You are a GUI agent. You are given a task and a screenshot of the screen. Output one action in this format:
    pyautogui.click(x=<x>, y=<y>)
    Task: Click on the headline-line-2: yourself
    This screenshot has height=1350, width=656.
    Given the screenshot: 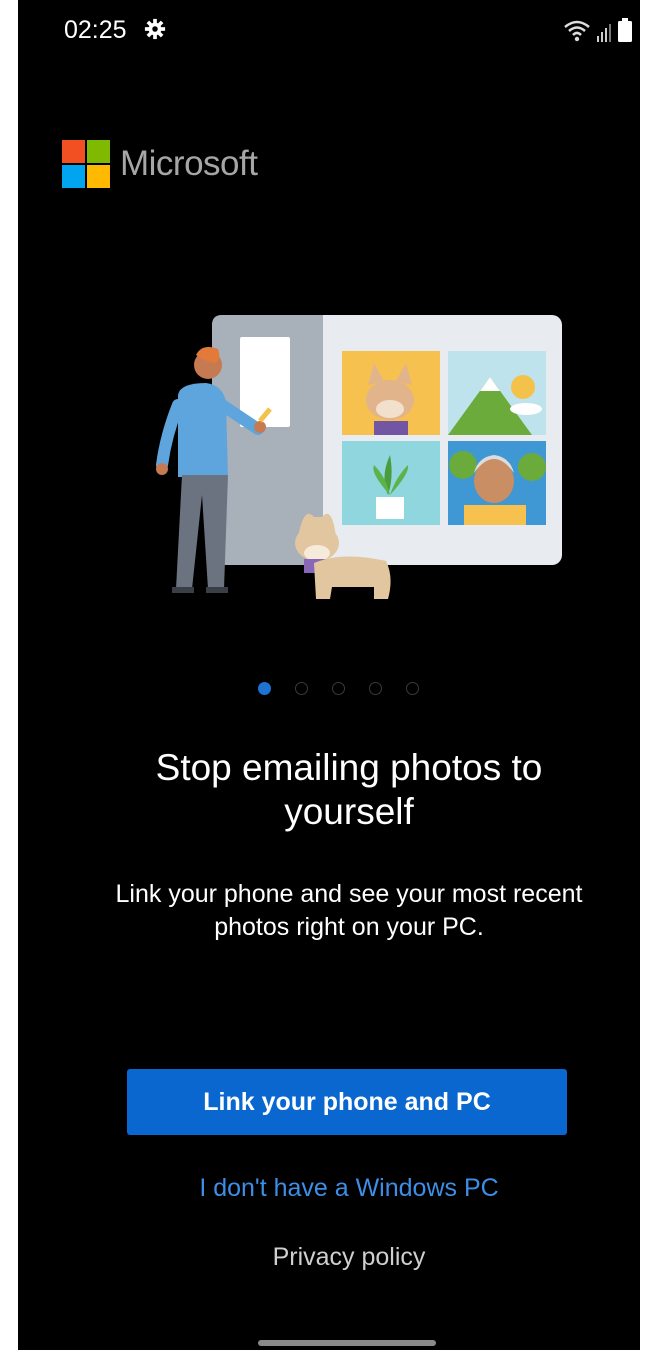 What is the action you would take?
    pyautogui.click(x=349, y=811)
    